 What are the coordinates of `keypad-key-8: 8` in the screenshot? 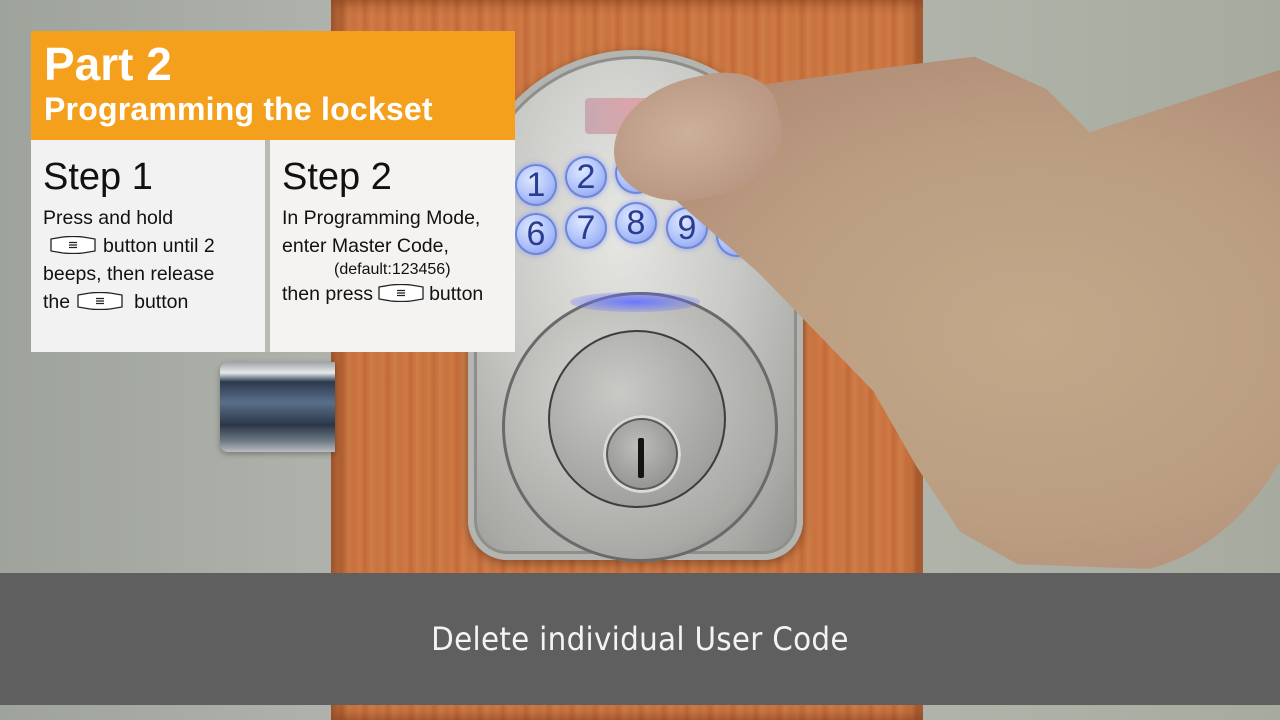 It's located at (636, 223).